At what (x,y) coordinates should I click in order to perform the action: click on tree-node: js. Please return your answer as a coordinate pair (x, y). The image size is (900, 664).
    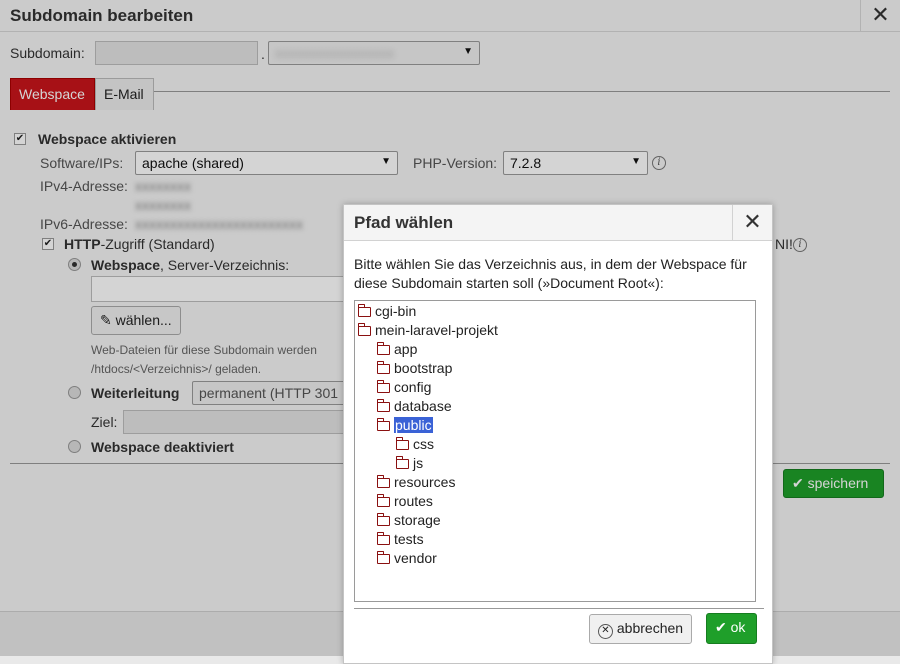
    Looking at the image, I should click on (409, 464).